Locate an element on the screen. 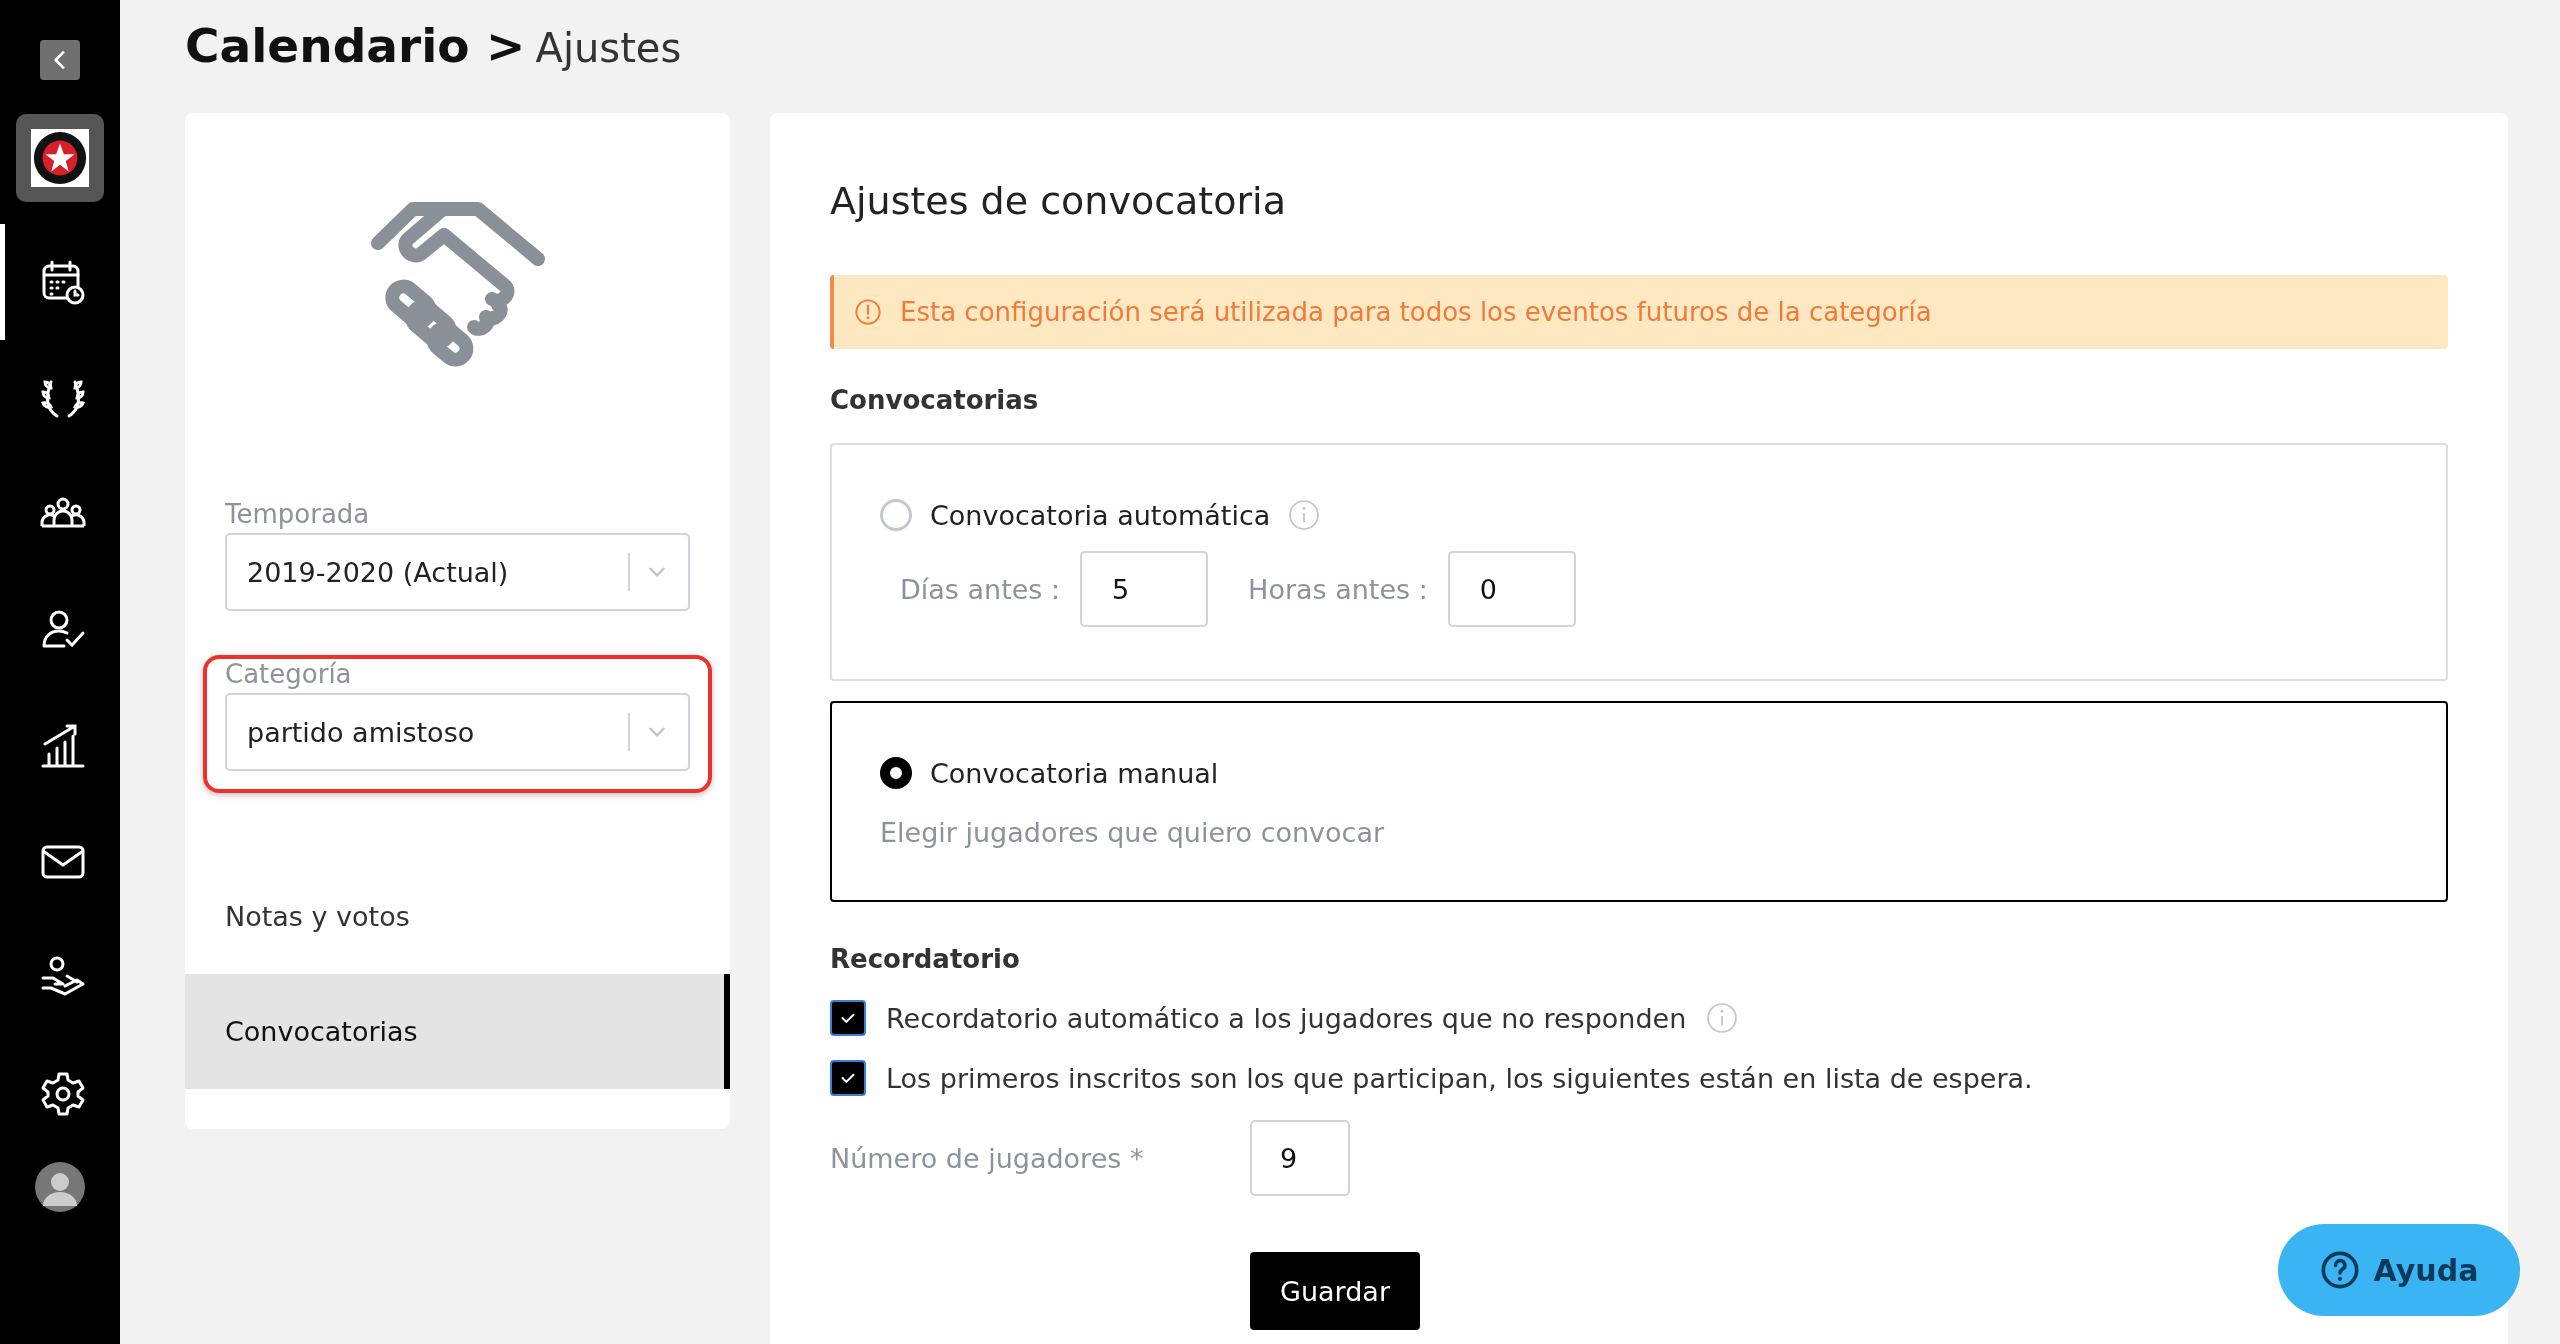  crest-icon is located at coordinates (60, 158).